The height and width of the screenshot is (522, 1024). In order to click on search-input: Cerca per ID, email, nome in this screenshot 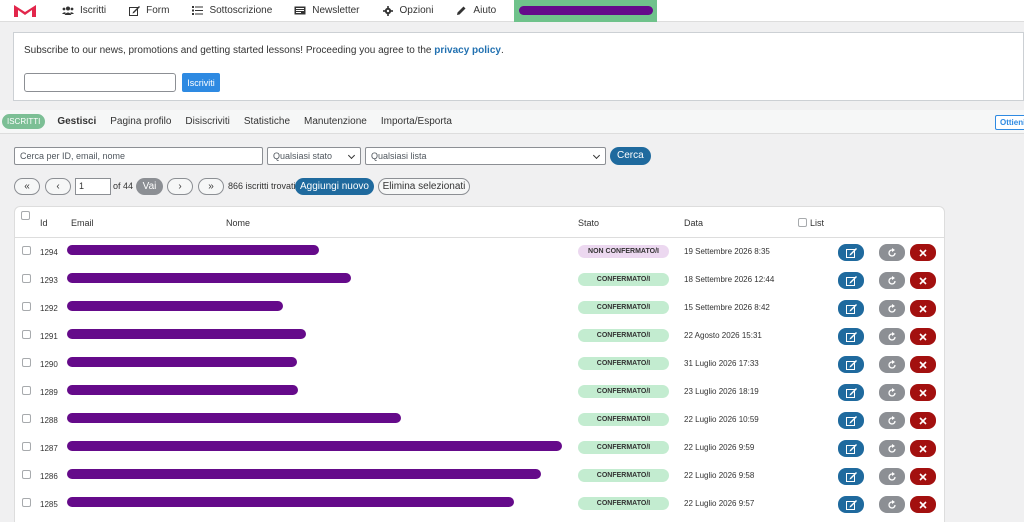, I will do `click(138, 156)`.